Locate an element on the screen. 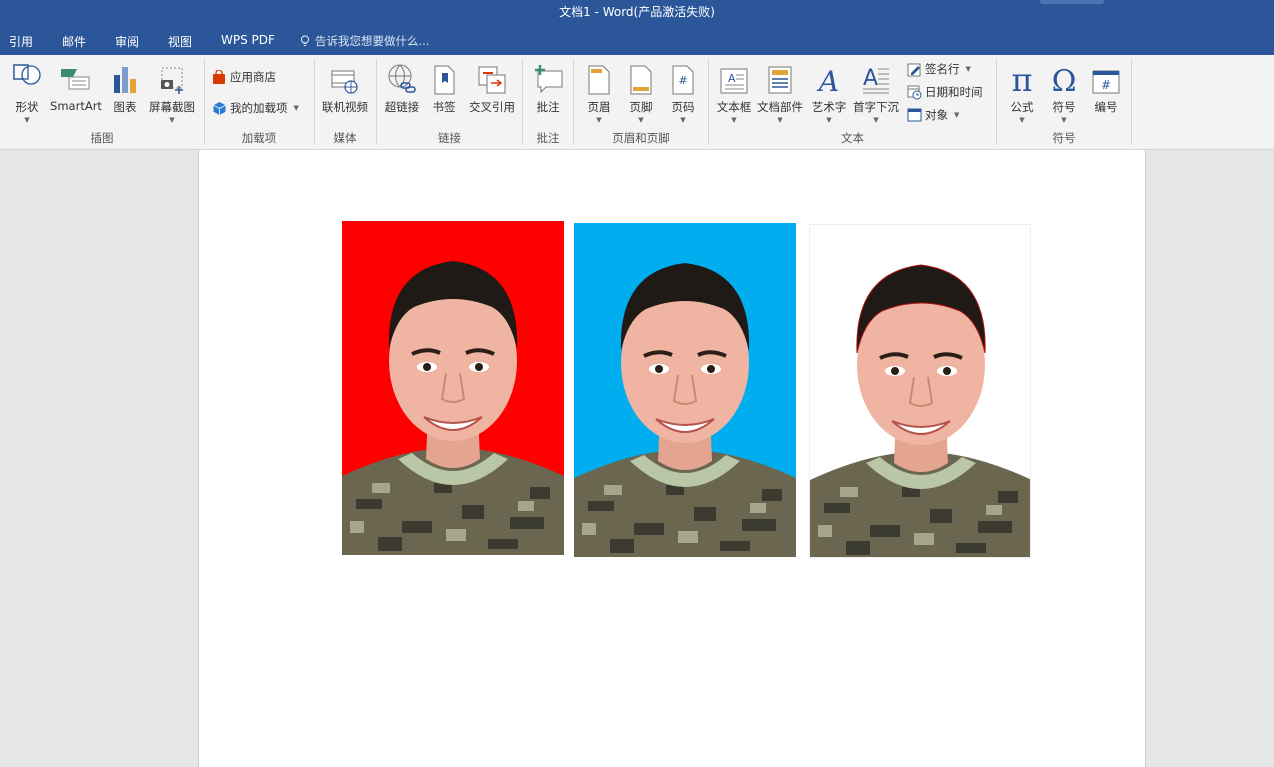  group-header-footer: 页眉 ▼ 页脚 ▼ # 页码 ▼ 页眉和页脚 is located at coordinates (641, 102).